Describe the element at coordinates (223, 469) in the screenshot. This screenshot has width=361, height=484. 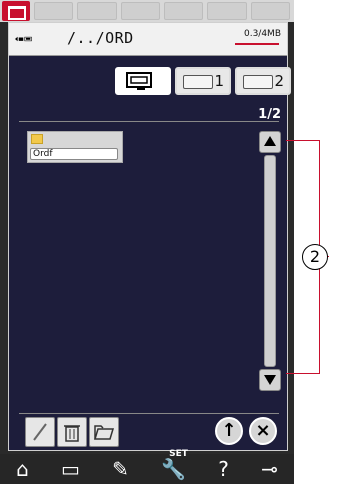
I see `help-icon: ?` at that location.